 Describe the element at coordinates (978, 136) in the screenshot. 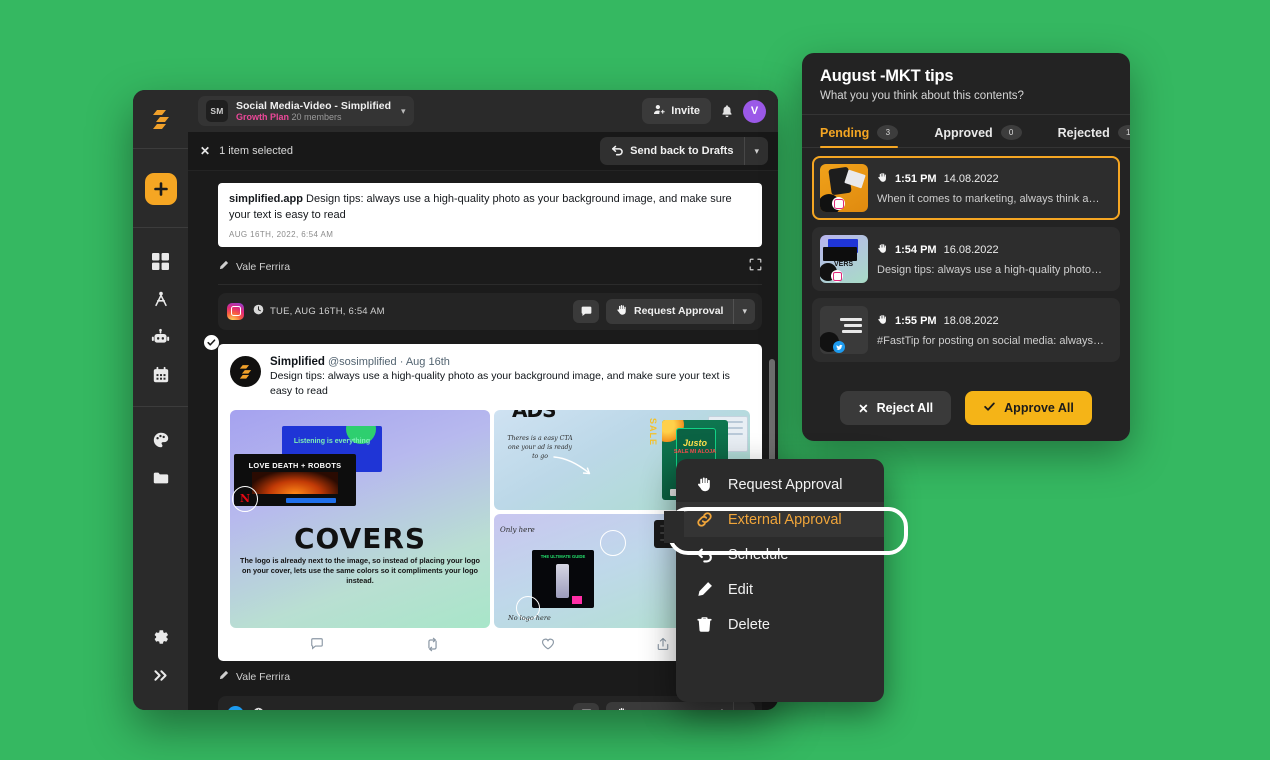

I see `tab-approved: Approved 0` at that location.